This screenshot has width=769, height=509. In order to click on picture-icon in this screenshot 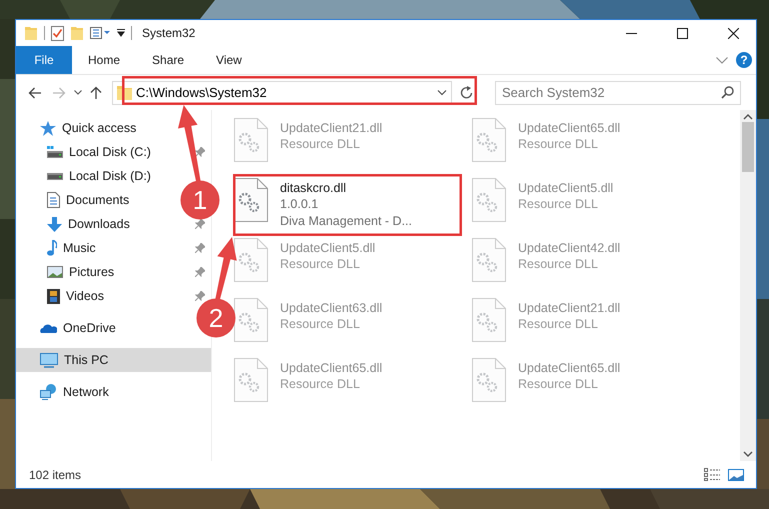, I will do `click(55, 272)`.